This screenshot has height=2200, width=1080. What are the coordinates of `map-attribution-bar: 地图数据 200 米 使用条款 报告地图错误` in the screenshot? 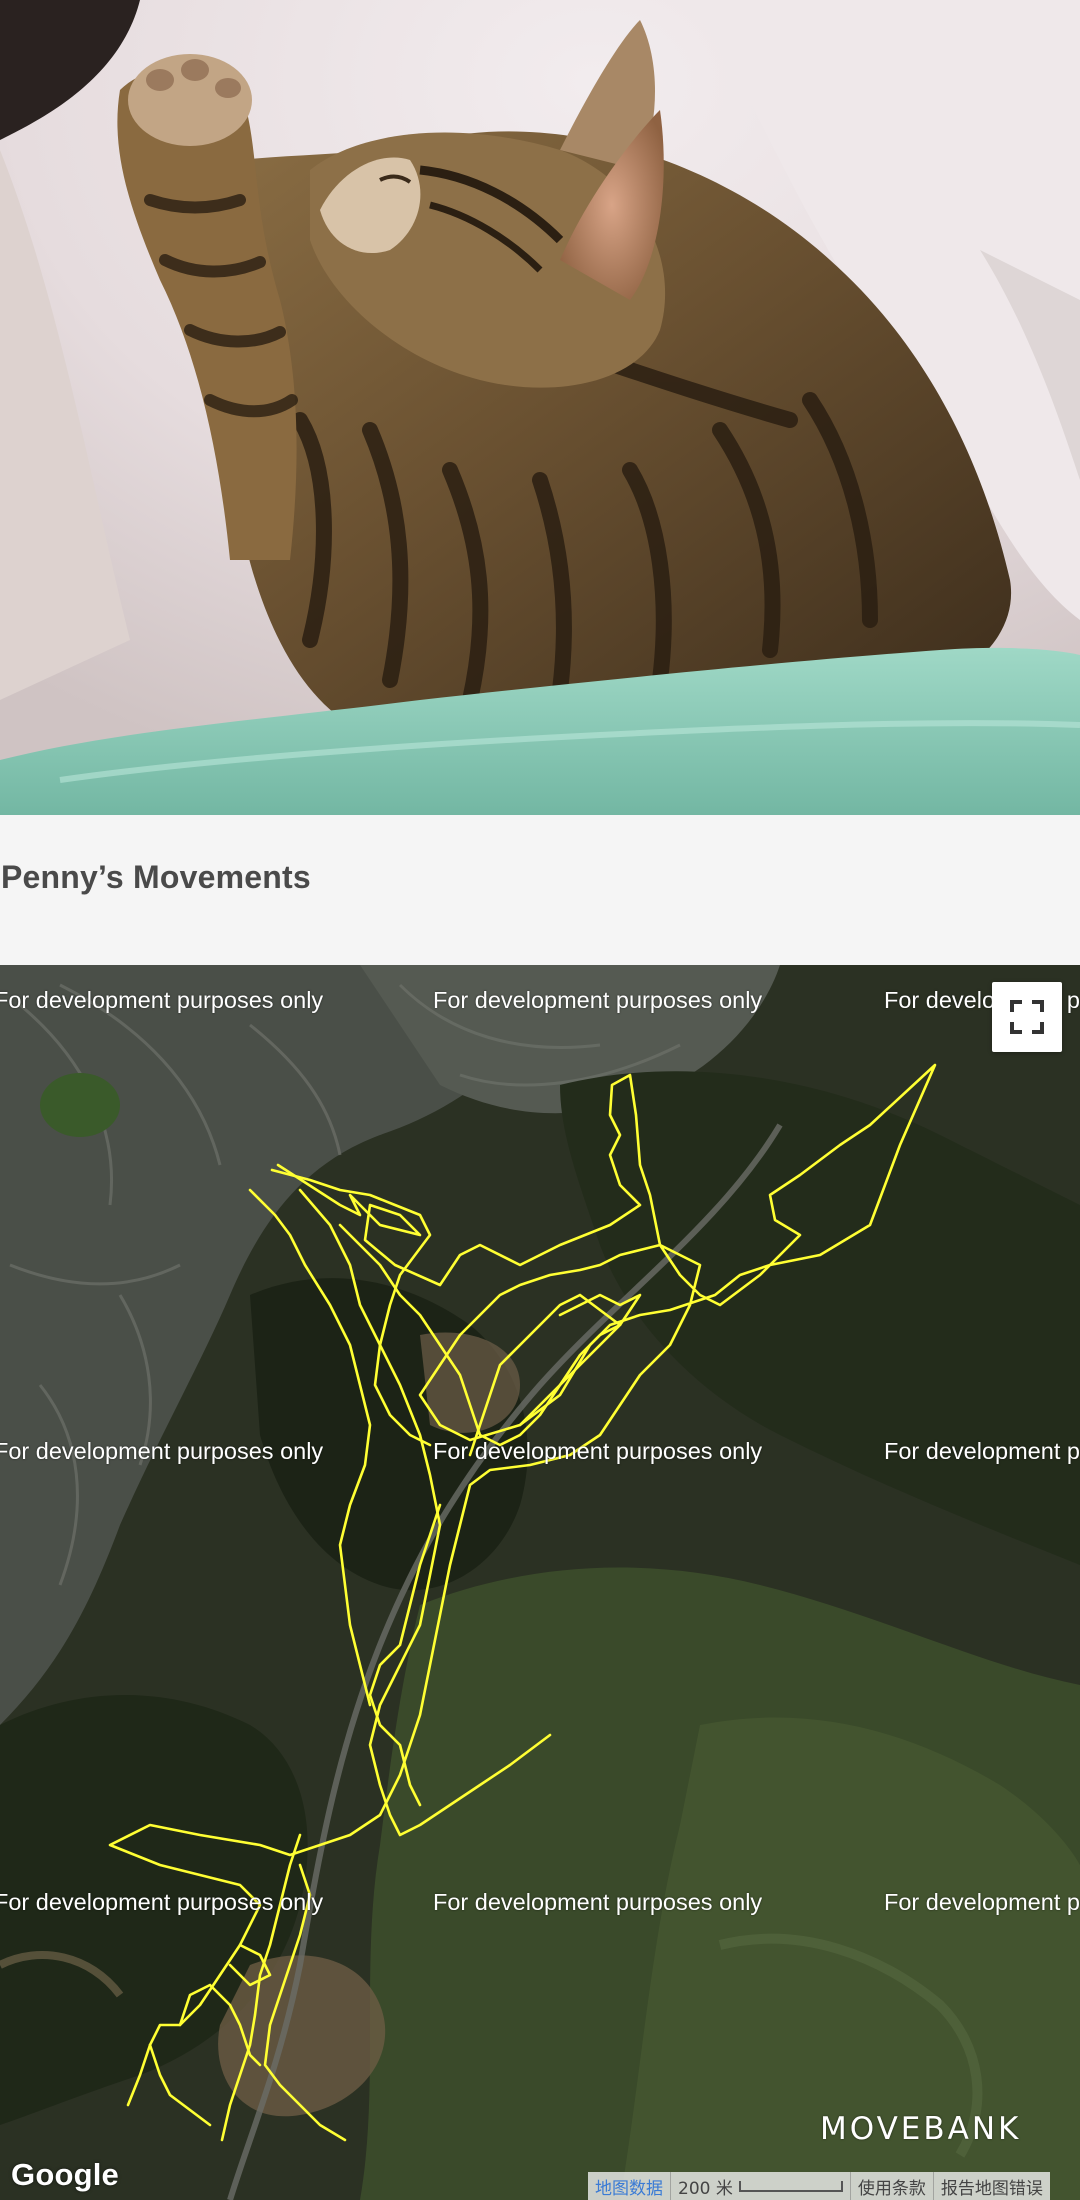 It's located at (819, 2186).